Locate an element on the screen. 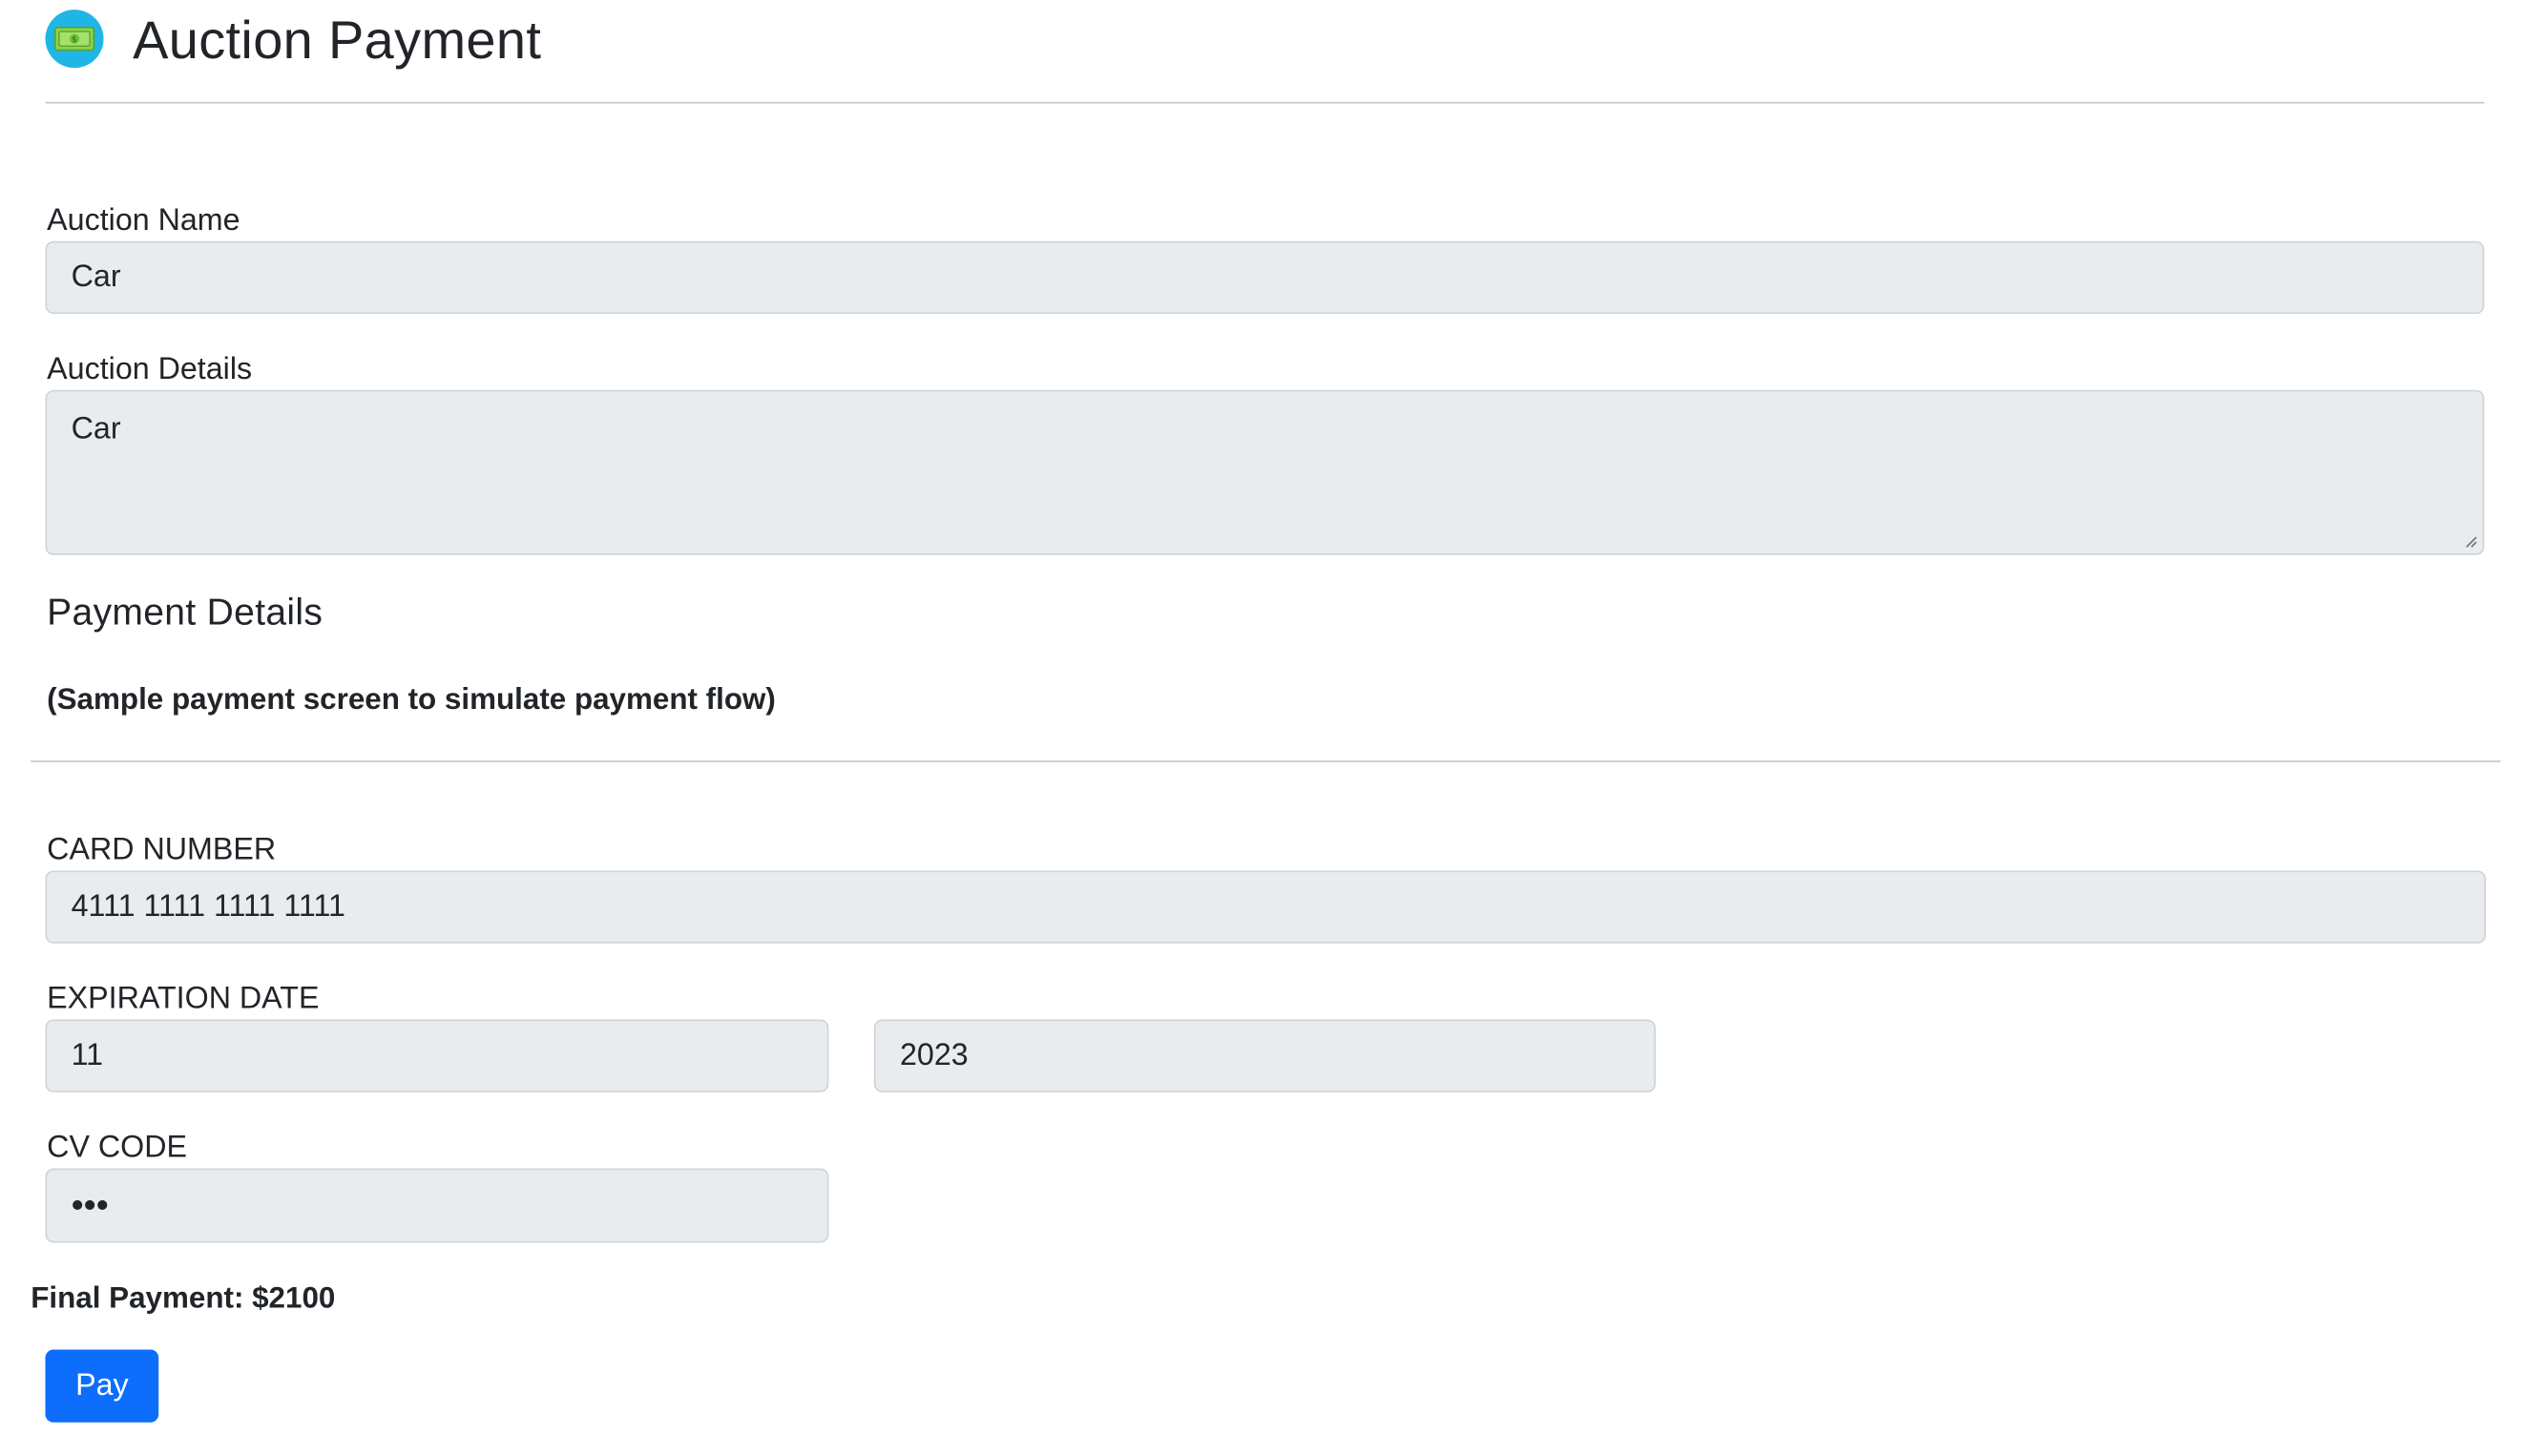 The image size is (2526, 1456). section-divider is located at coordinates (1266, 761).